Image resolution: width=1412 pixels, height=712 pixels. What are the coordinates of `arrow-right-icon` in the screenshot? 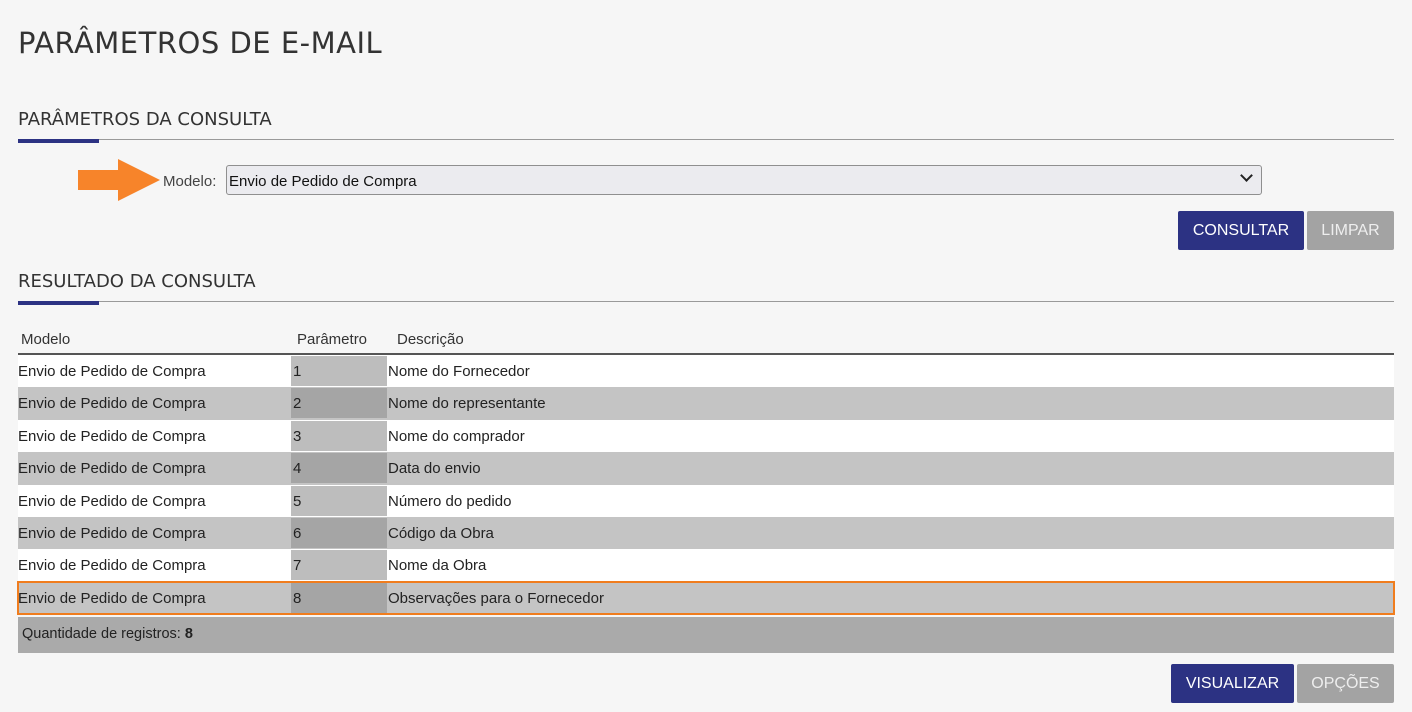 It's located at (119, 180).